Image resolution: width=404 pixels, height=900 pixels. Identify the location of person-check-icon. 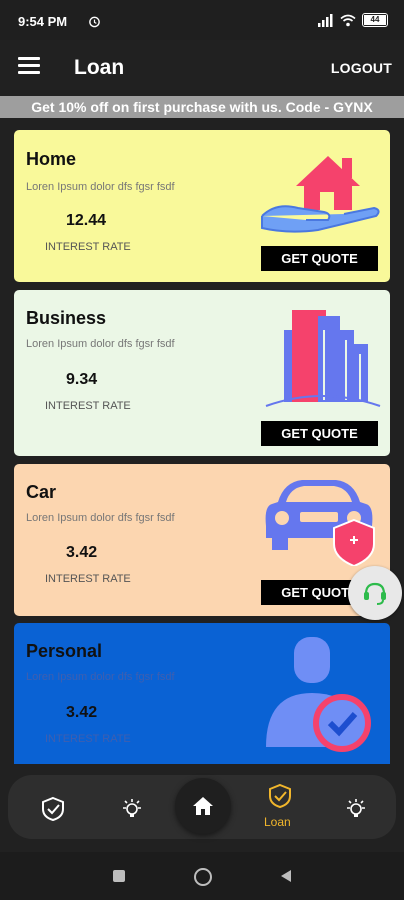
(318, 694).